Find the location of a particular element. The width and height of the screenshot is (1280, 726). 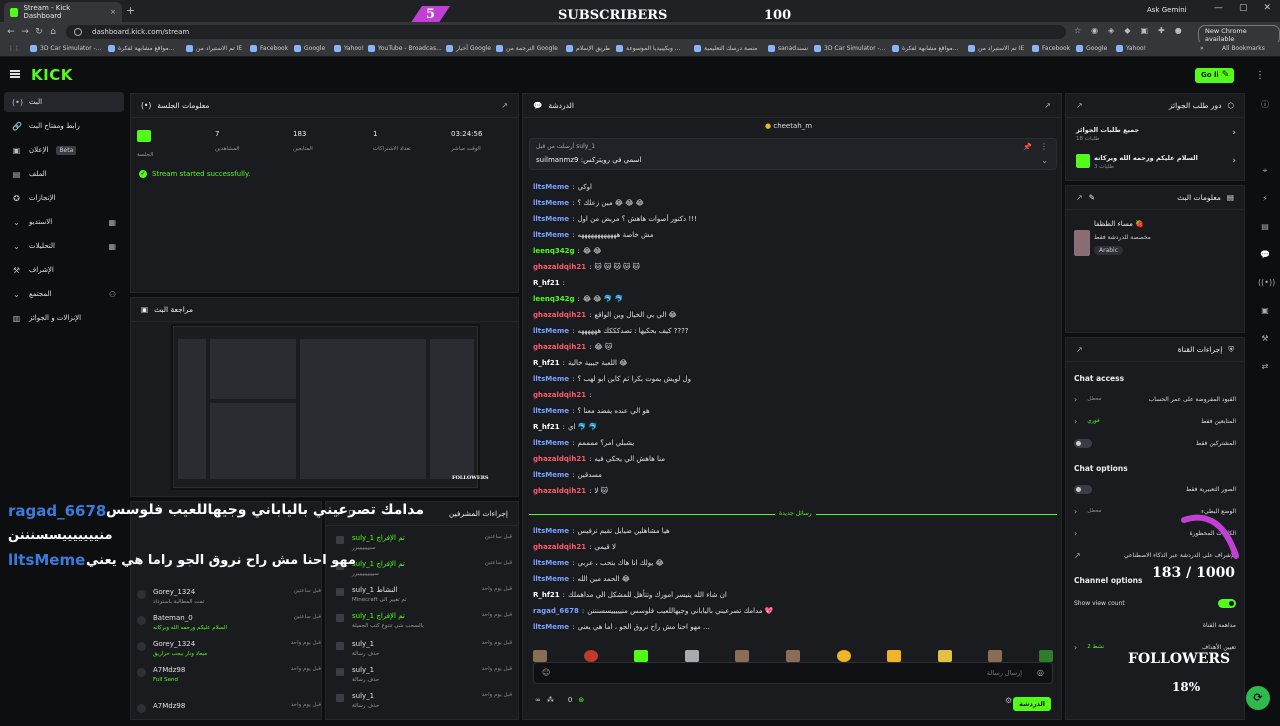

url-field: dashboard.kick.com/stream is located at coordinates (566, 32).